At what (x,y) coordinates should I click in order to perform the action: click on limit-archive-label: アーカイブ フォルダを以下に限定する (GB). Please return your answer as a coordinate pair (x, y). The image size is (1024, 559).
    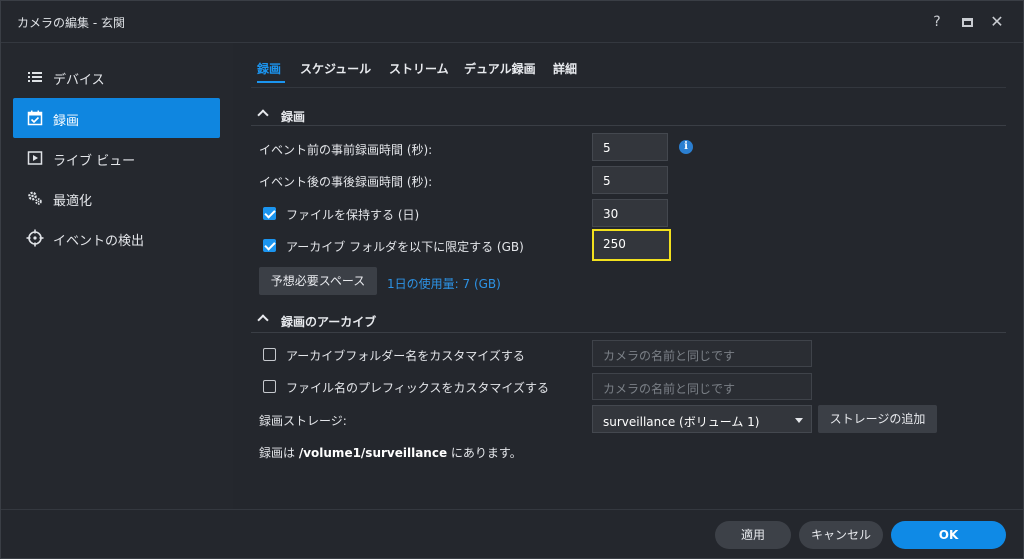
    Looking at the image, I should click on (405, 247).